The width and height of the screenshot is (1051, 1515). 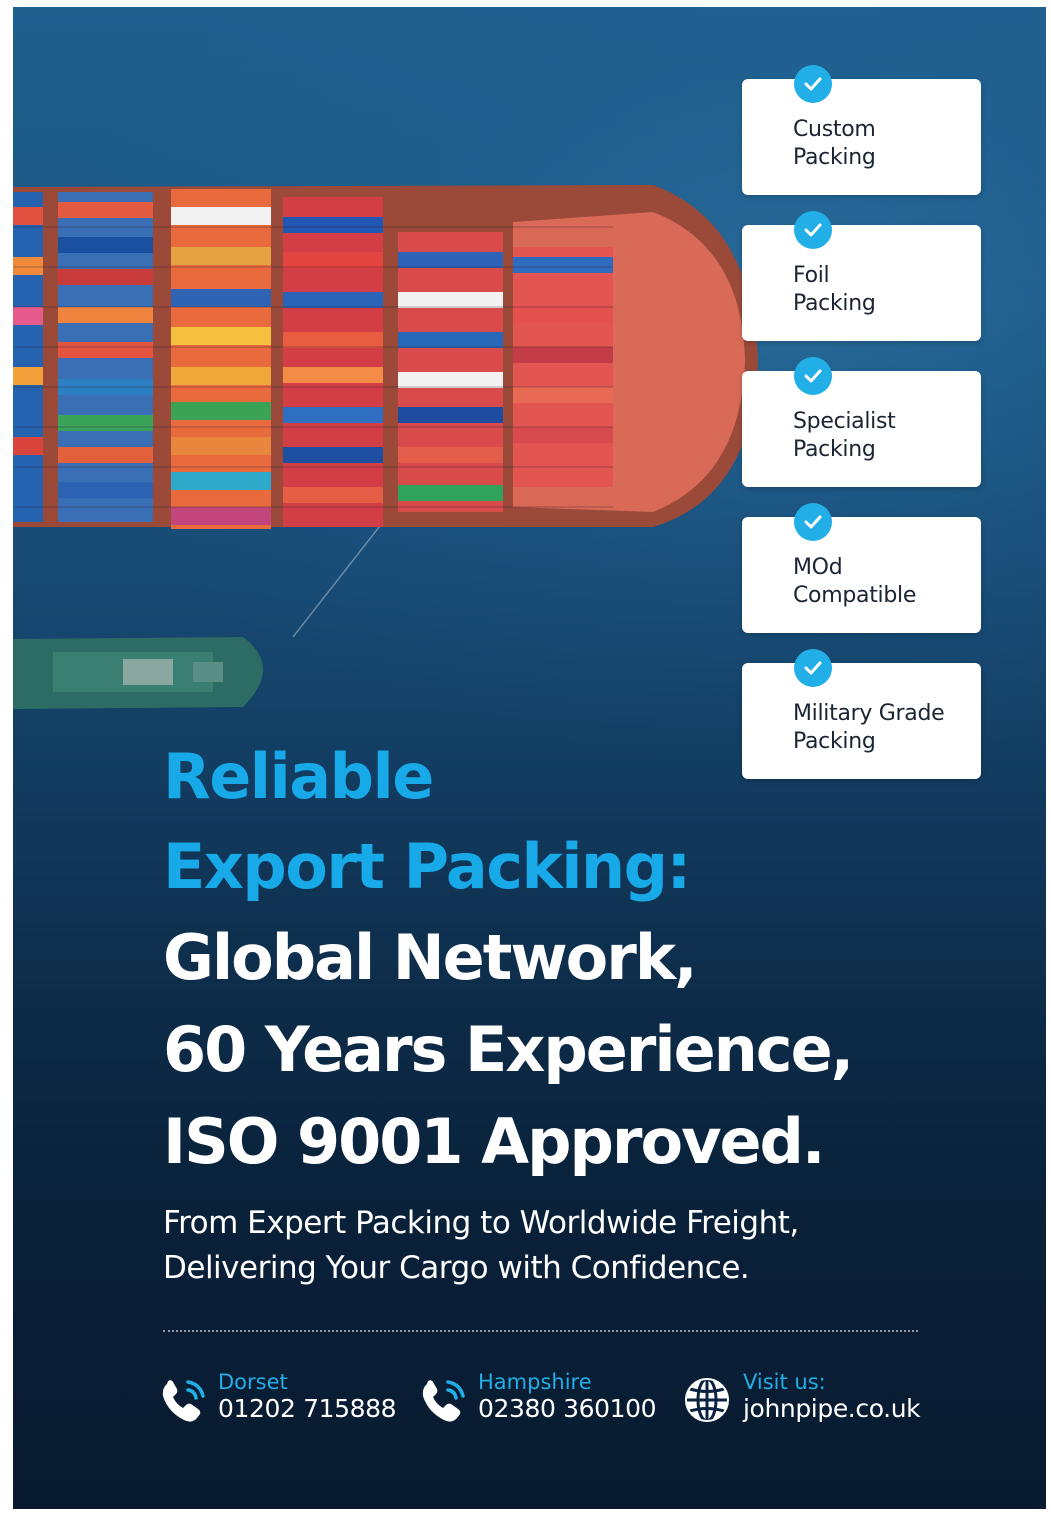 I want to click on contact-label: Hampshire, so click(x=535, y=1382).